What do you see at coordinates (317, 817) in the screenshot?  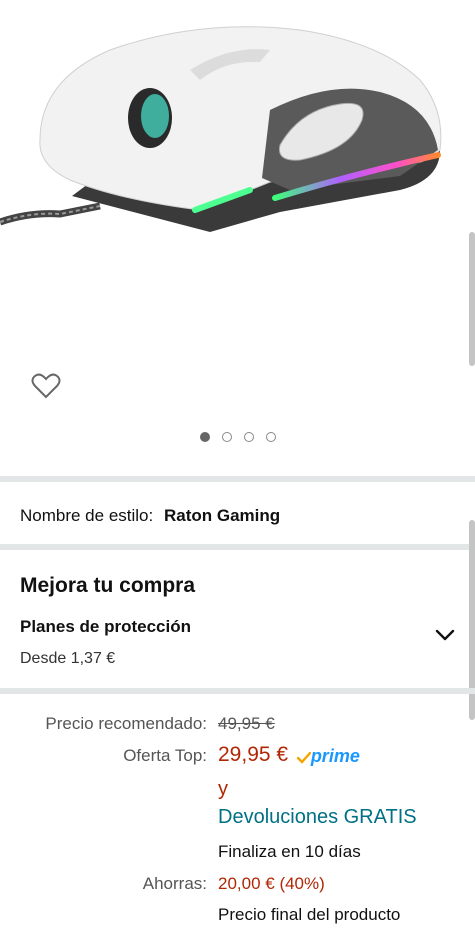 I see `free-returns-link: Devoluciones GRATIS` at bounding box center [317, 817].